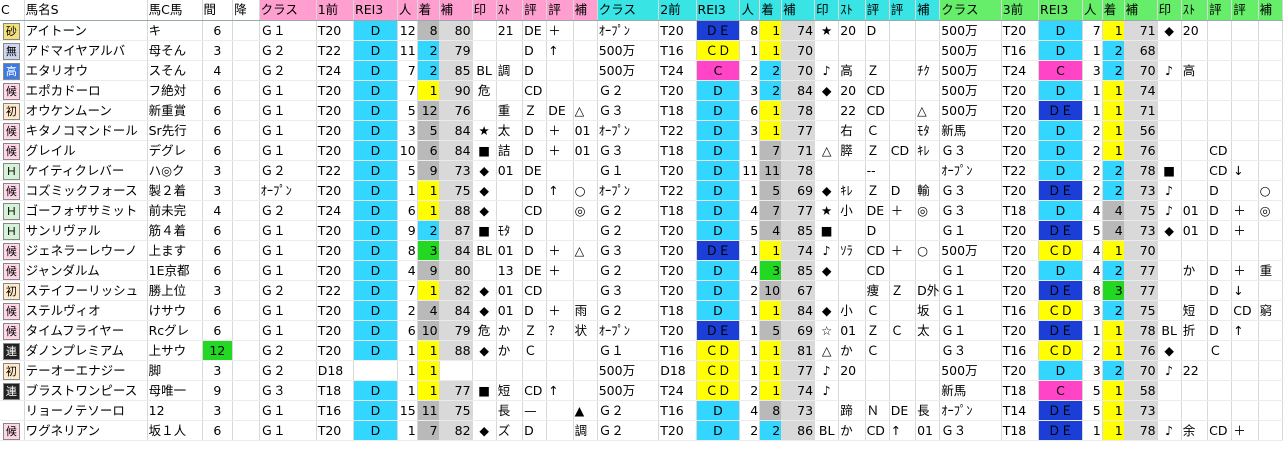 The image size is (1283, 476). I want to click on horse-name: ブラストワンピース, so click(86, 390).